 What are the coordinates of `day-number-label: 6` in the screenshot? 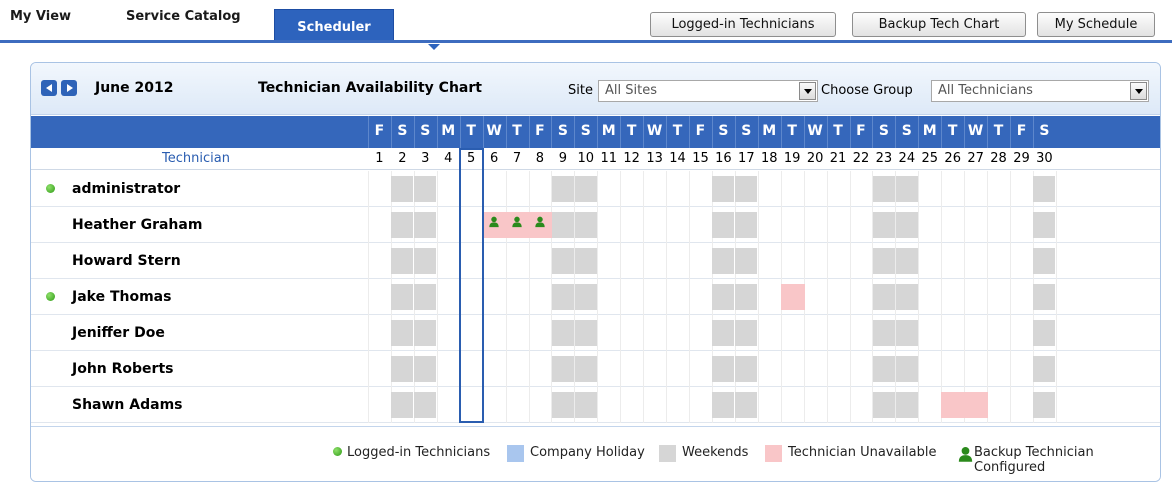 It's located at (494, 158).